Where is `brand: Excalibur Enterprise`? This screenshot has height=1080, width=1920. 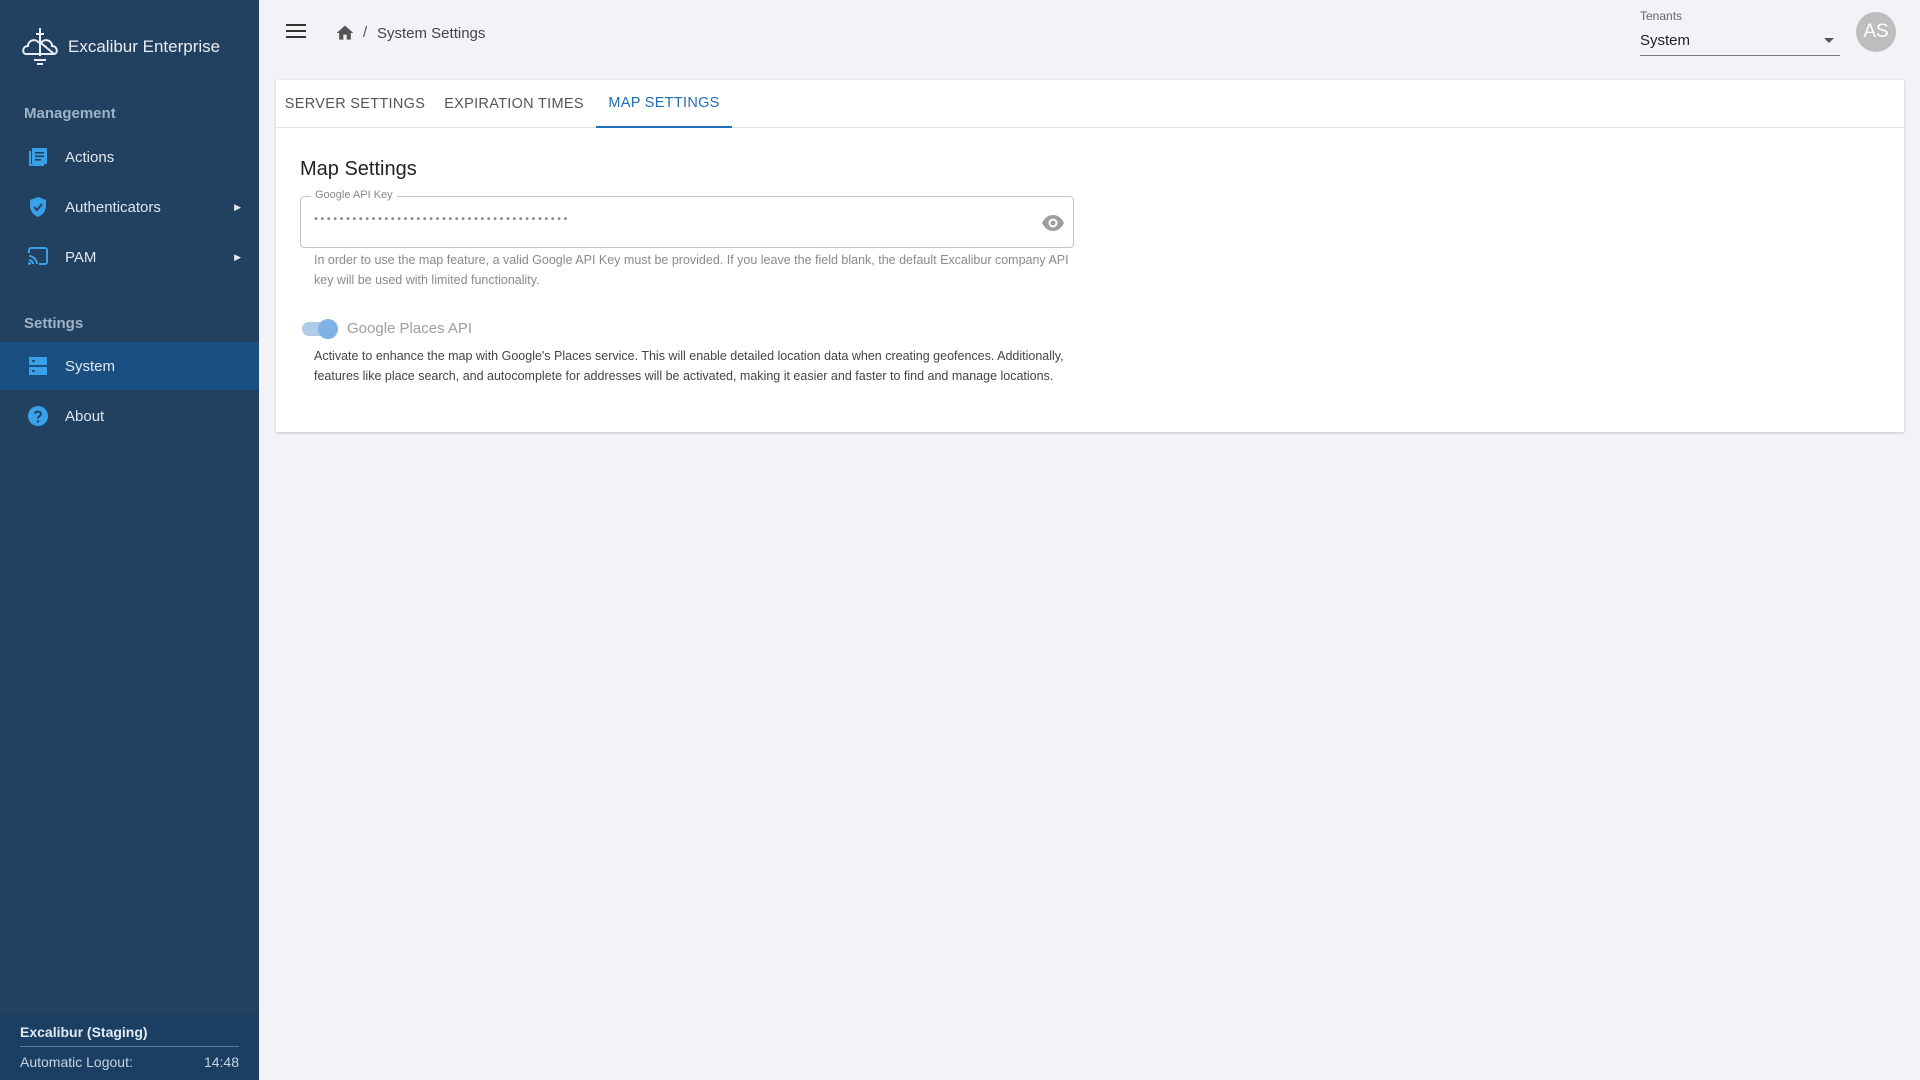 brand: Excalibur Enterprise is located at coordinates (120, 47).